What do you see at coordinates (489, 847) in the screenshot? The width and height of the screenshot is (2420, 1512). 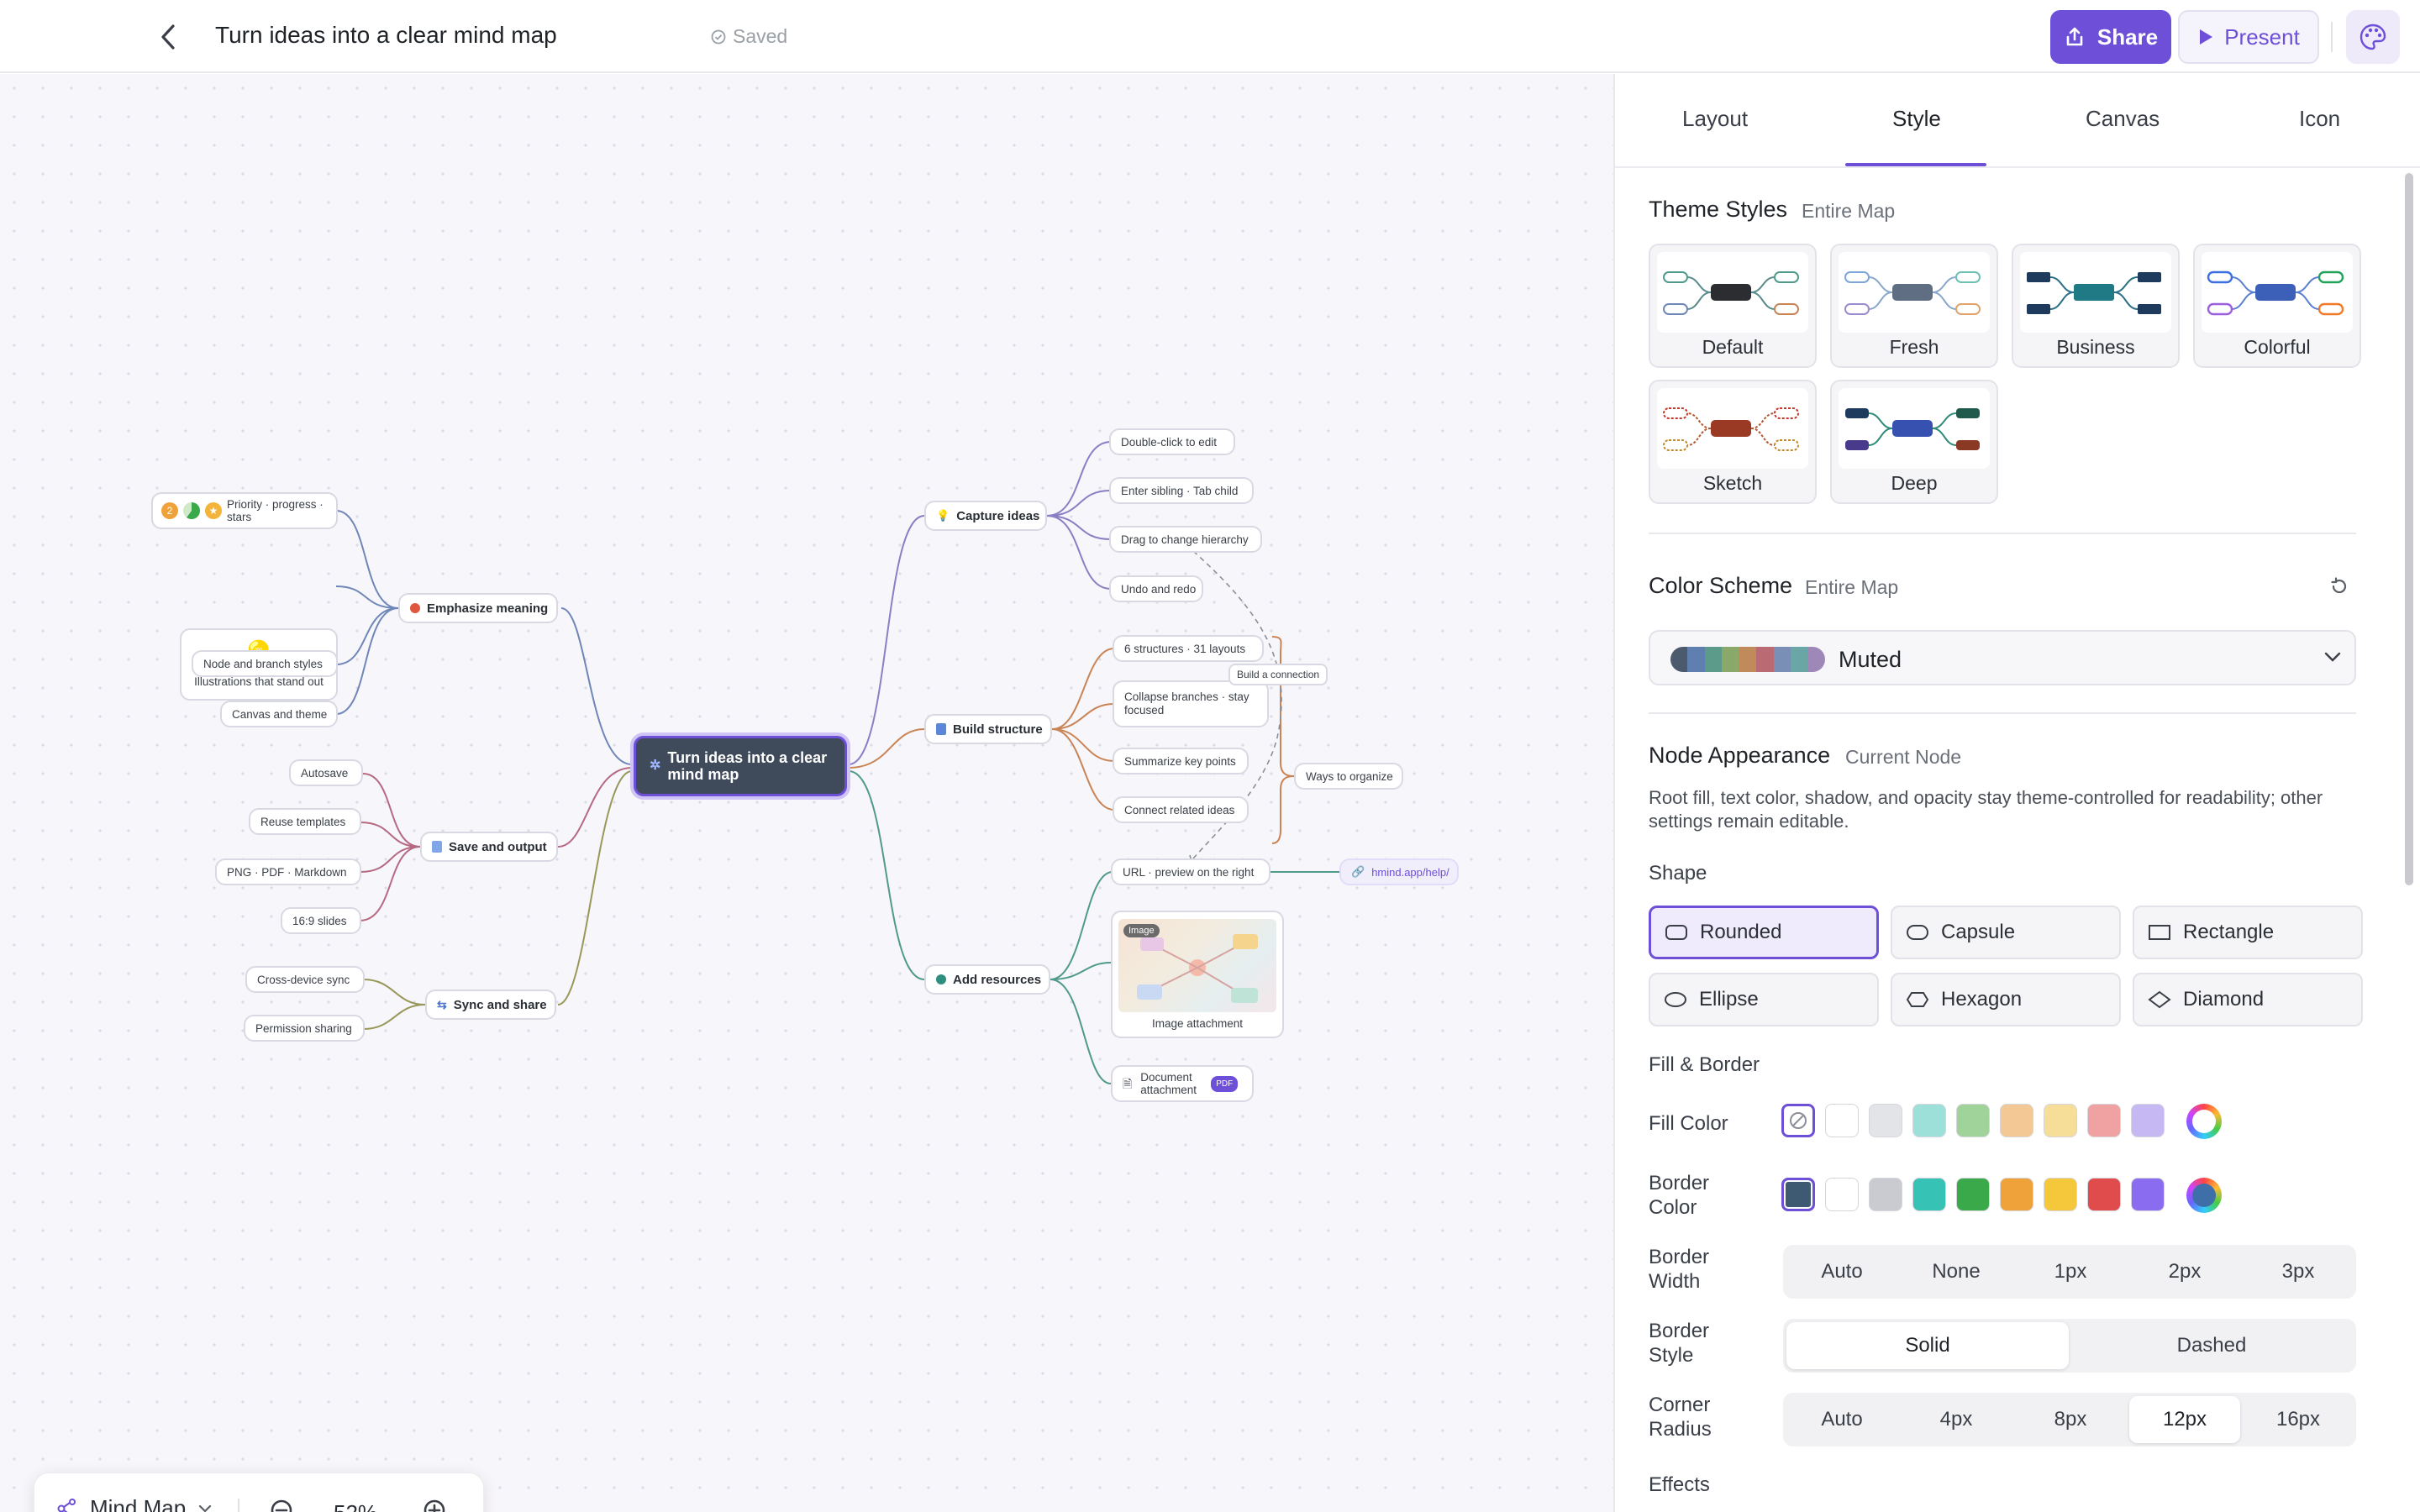 I see `topic-save-and-output: Save and output` at bounding box center [489, 847].